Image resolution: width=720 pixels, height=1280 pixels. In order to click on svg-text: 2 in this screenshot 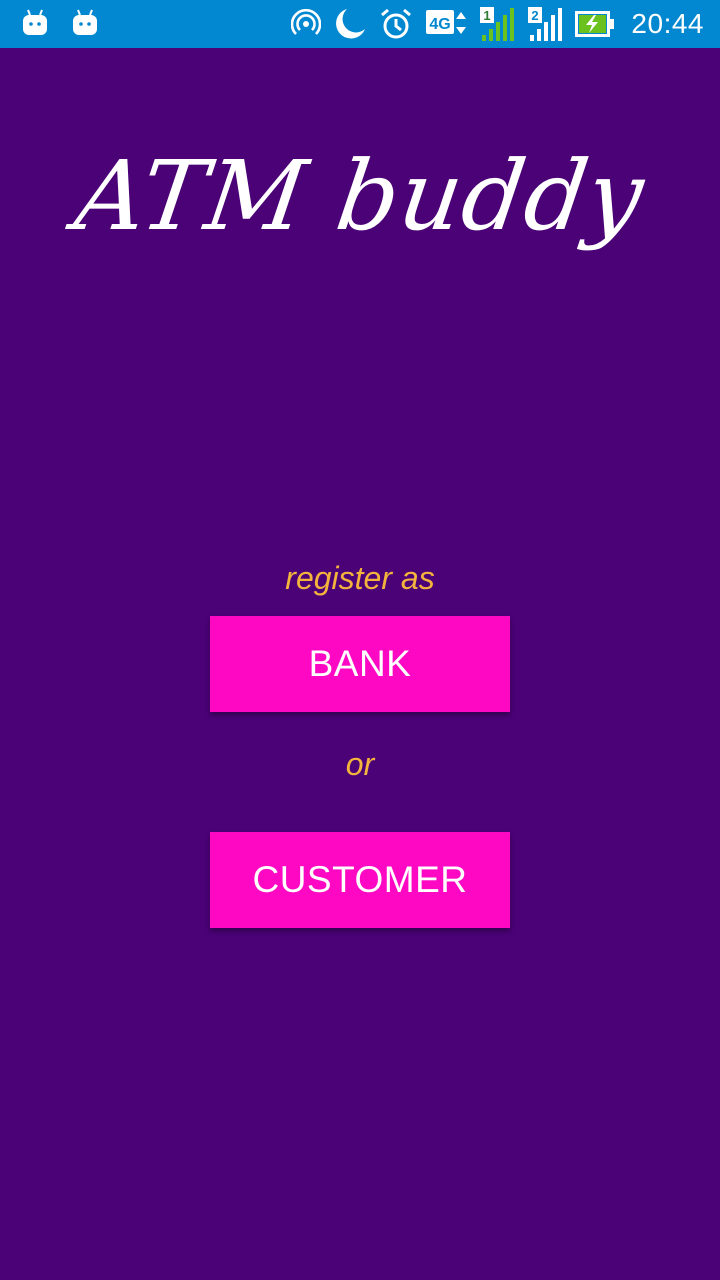, I will do `click(535, 15)`.